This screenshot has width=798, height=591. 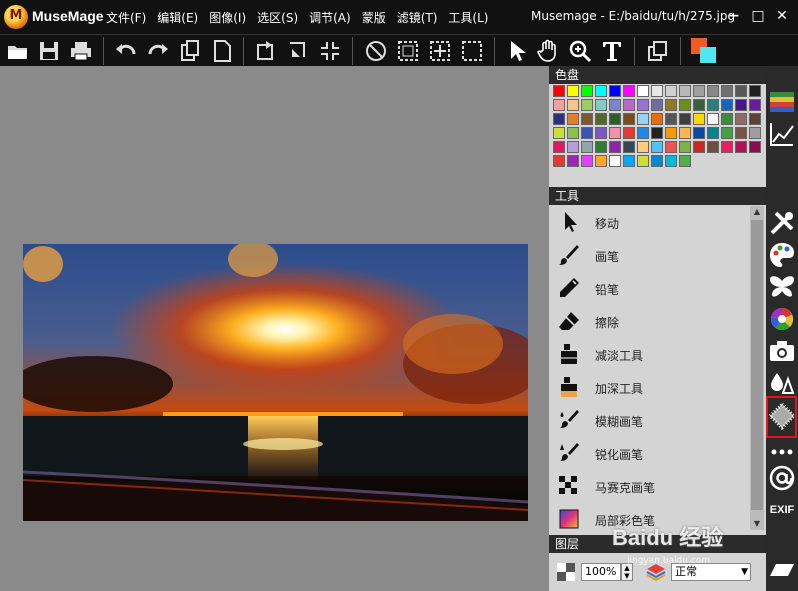 I want to click on text-icon, so click(x=612, y=51).